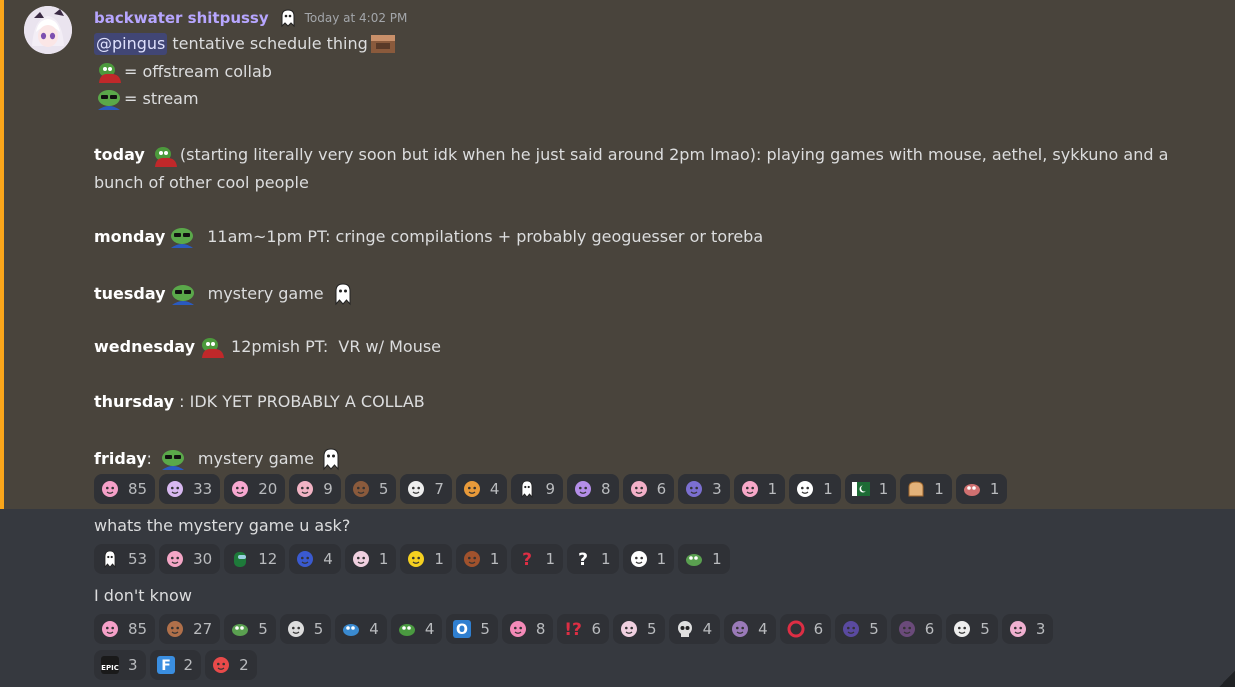 Image resolution: width=1235 pixels, height=687 pixels. Describe the element at coordinates (145, 346) in the screenshot. I see `day-label: wednesday` at that location.